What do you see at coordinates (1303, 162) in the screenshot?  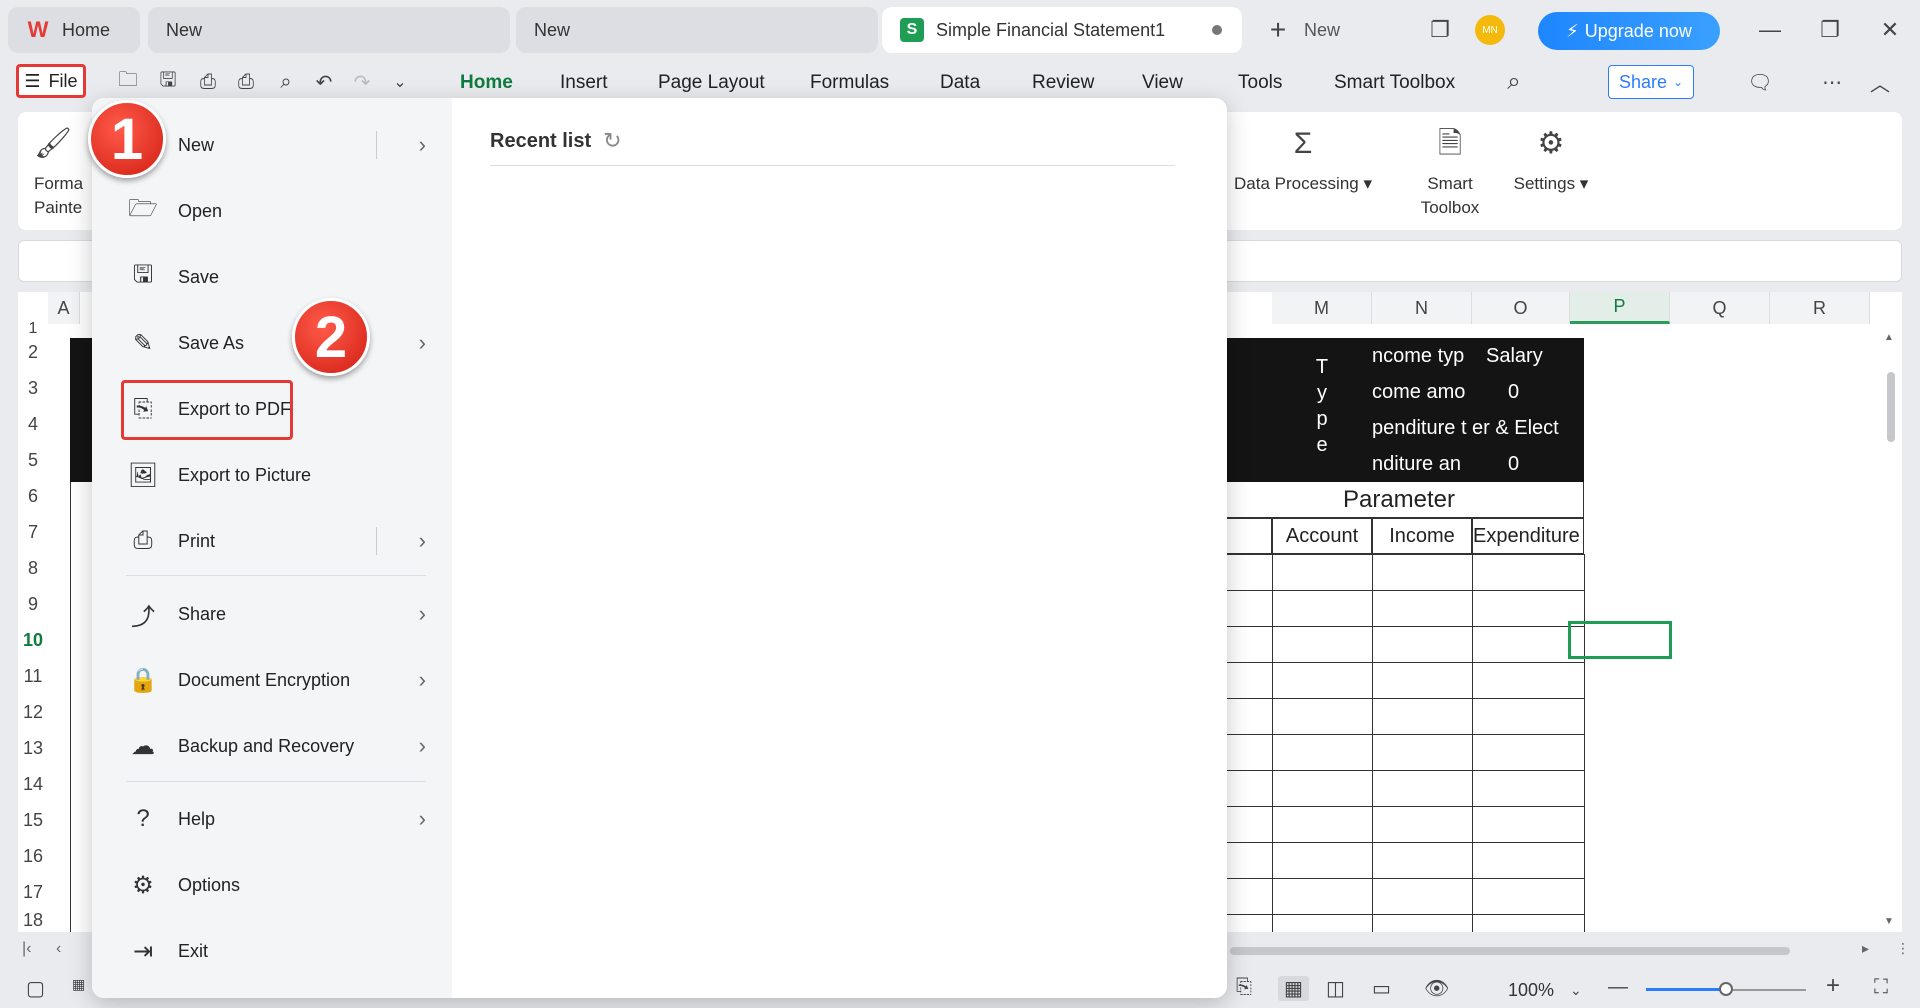 I see `data-processing-button: Σ Data Processing ▾` at bounding box center [1303, 162].